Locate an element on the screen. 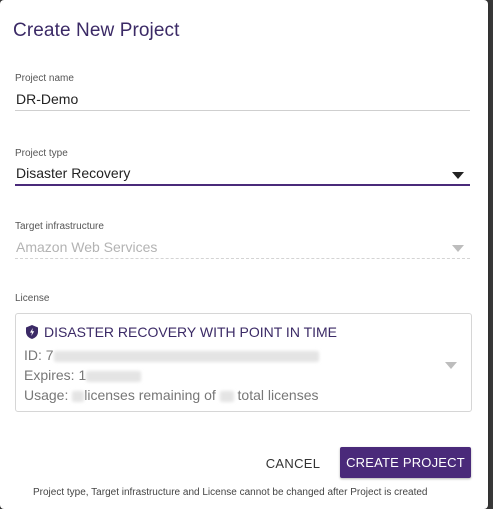 Image resolution: width=493 pixels, height=509 pixels. redacted-total-count is located at coordinates (226, 396).